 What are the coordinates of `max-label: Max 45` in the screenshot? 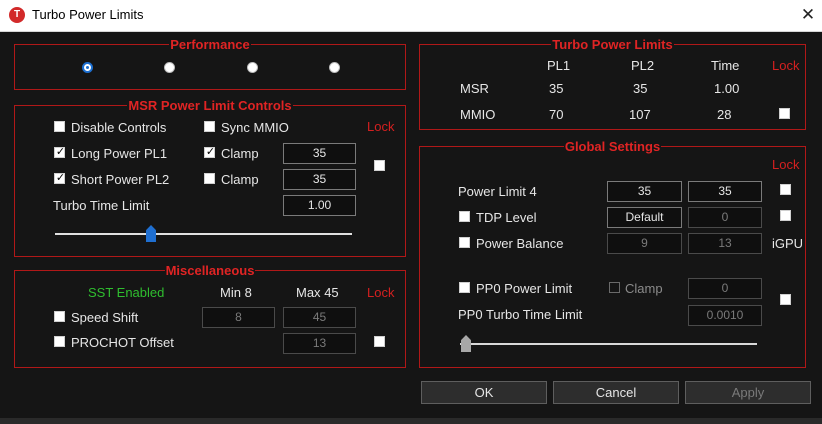 It's located at (317, 292).